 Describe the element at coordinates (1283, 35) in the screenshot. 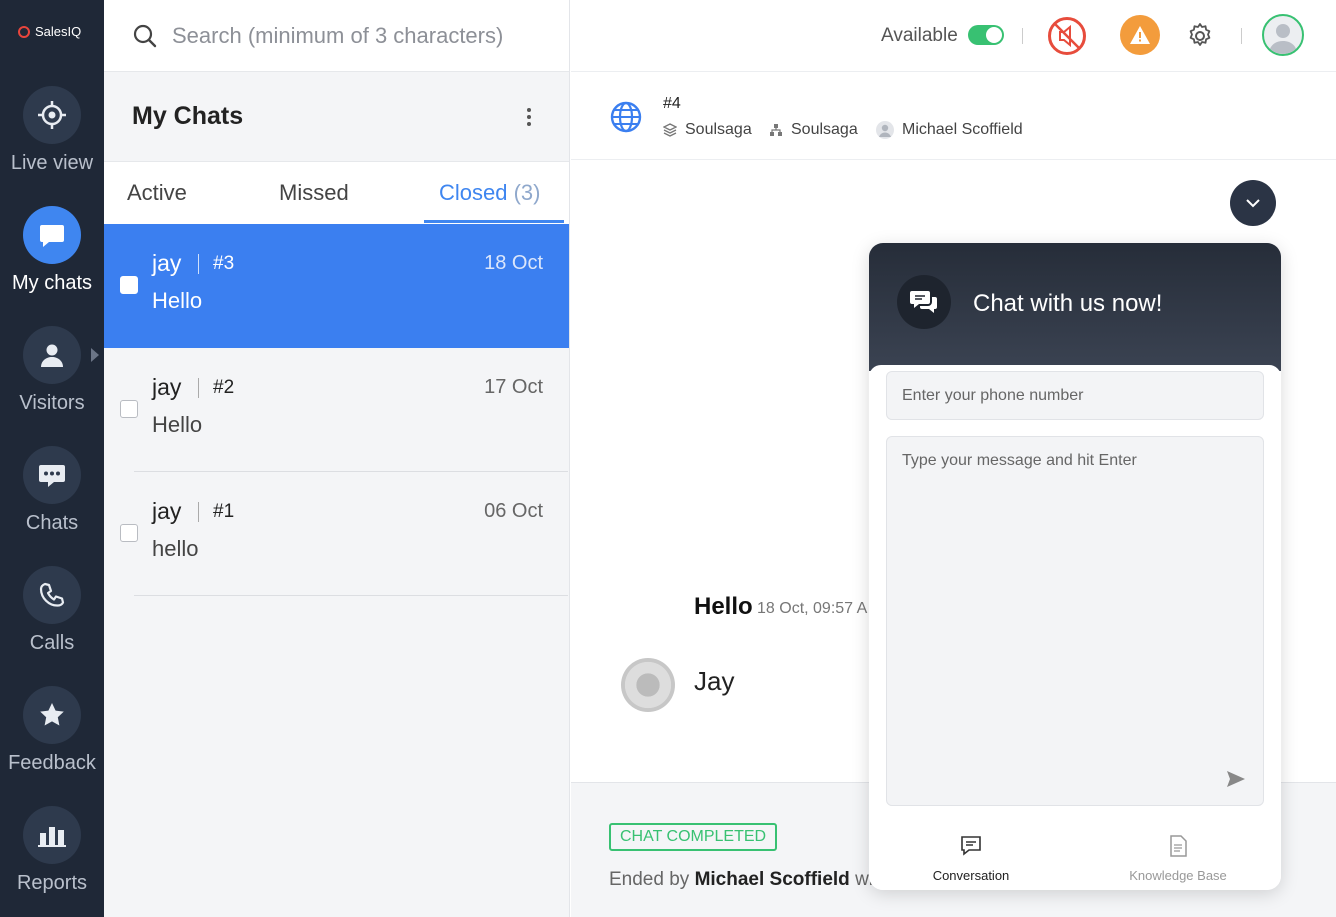

I see `user-avatar` at that location.